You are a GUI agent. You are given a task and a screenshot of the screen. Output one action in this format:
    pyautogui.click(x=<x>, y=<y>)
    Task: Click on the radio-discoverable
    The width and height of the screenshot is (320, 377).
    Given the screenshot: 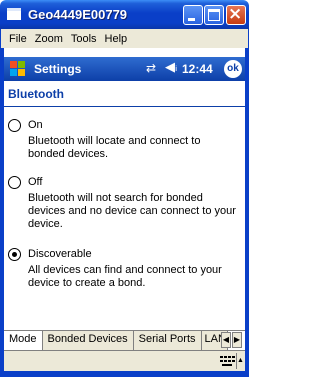 What is the action you would take?
    pyautogui.click(x=14, y=254)
    